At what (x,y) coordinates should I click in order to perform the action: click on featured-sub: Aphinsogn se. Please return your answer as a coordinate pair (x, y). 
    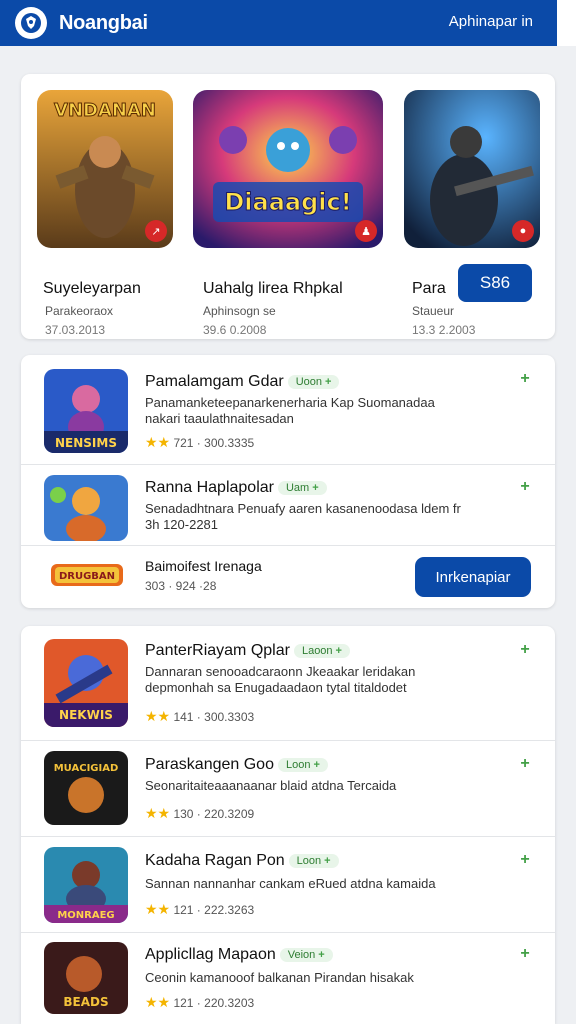
    Looking at the image, I should click on (239, 311).